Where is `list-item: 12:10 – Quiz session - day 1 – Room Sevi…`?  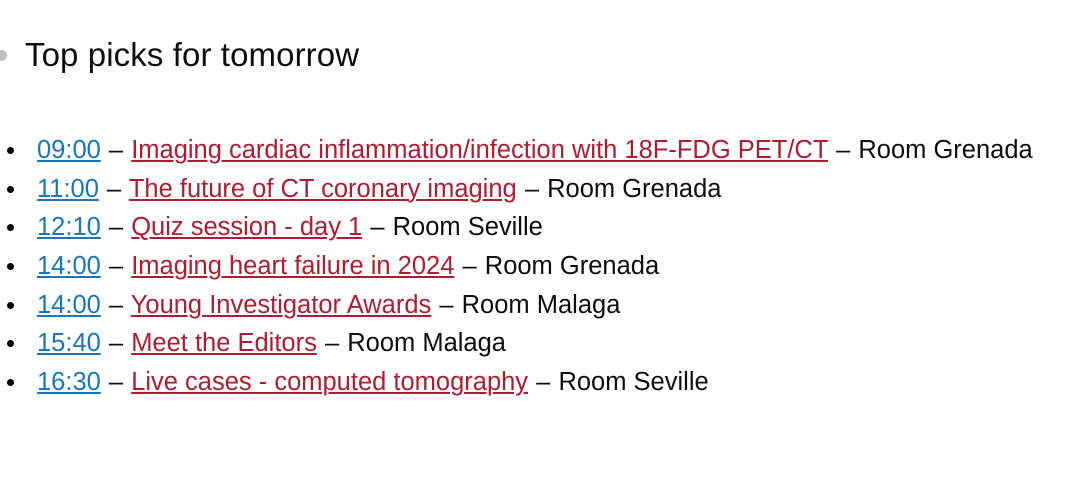 list-item: 12:10 – Quiz session - day 1 – Room Sevi… is located at coordinates (534, 227).